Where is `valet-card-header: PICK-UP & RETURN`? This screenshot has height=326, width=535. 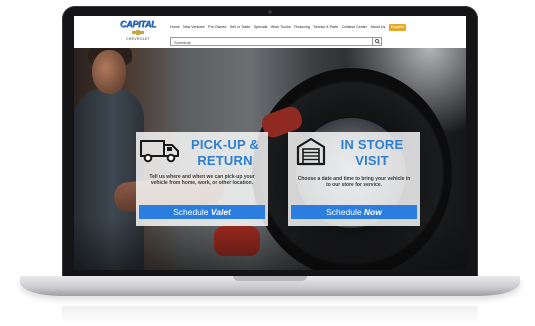
valet-card-header: PICK-UP & RETURN is located at coordinates (202, 152).